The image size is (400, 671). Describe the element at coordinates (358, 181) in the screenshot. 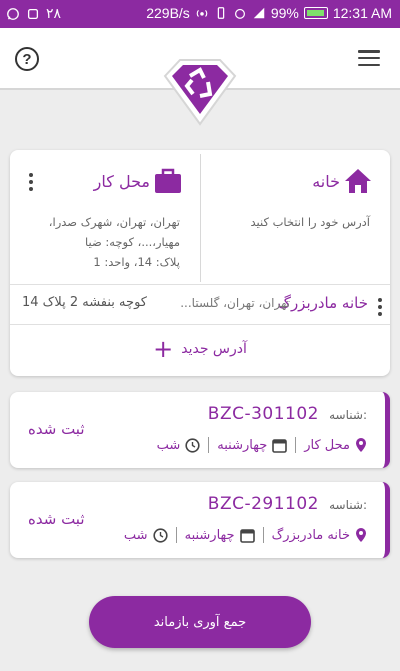

I see `home-icon` at that location.